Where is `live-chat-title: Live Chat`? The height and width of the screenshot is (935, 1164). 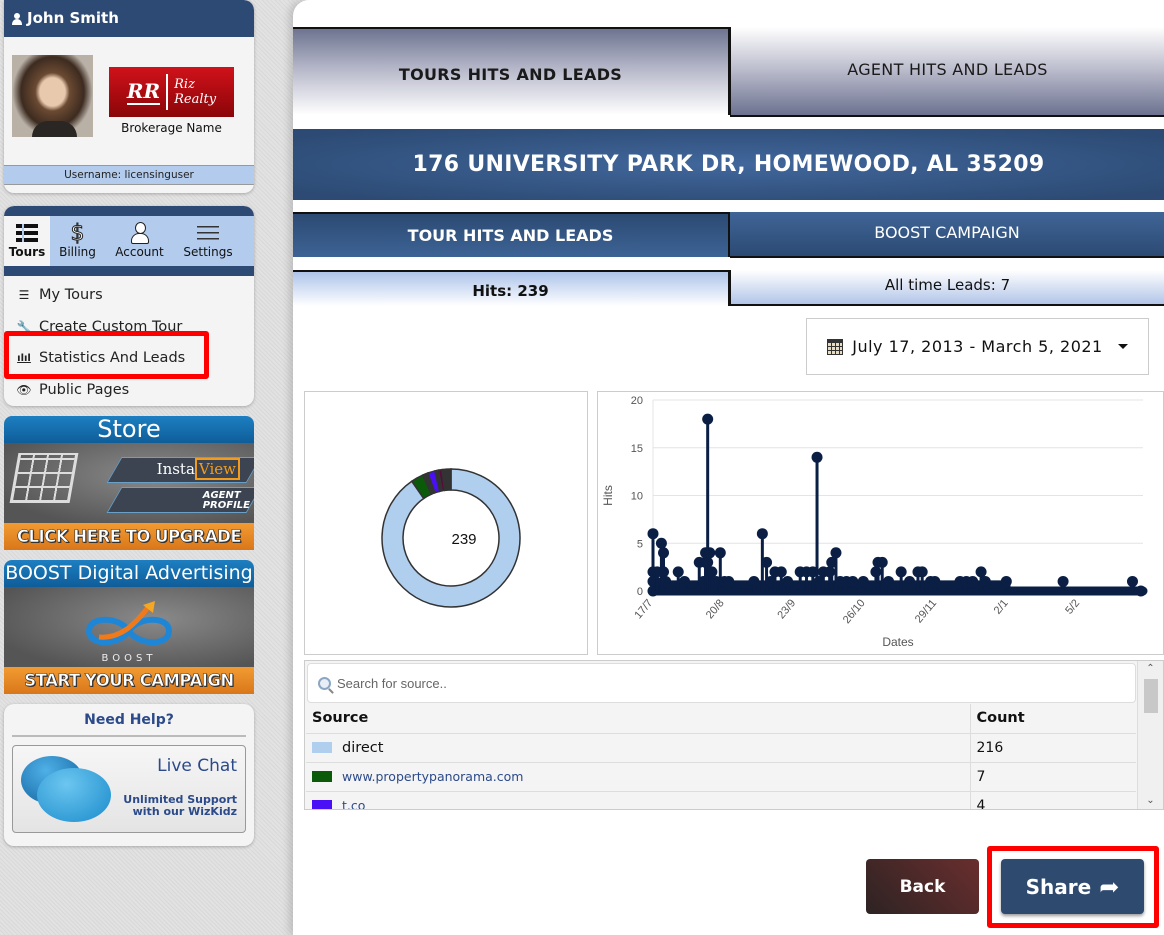 live-chat-title: Live Chat is located at coordinates (197, 766).